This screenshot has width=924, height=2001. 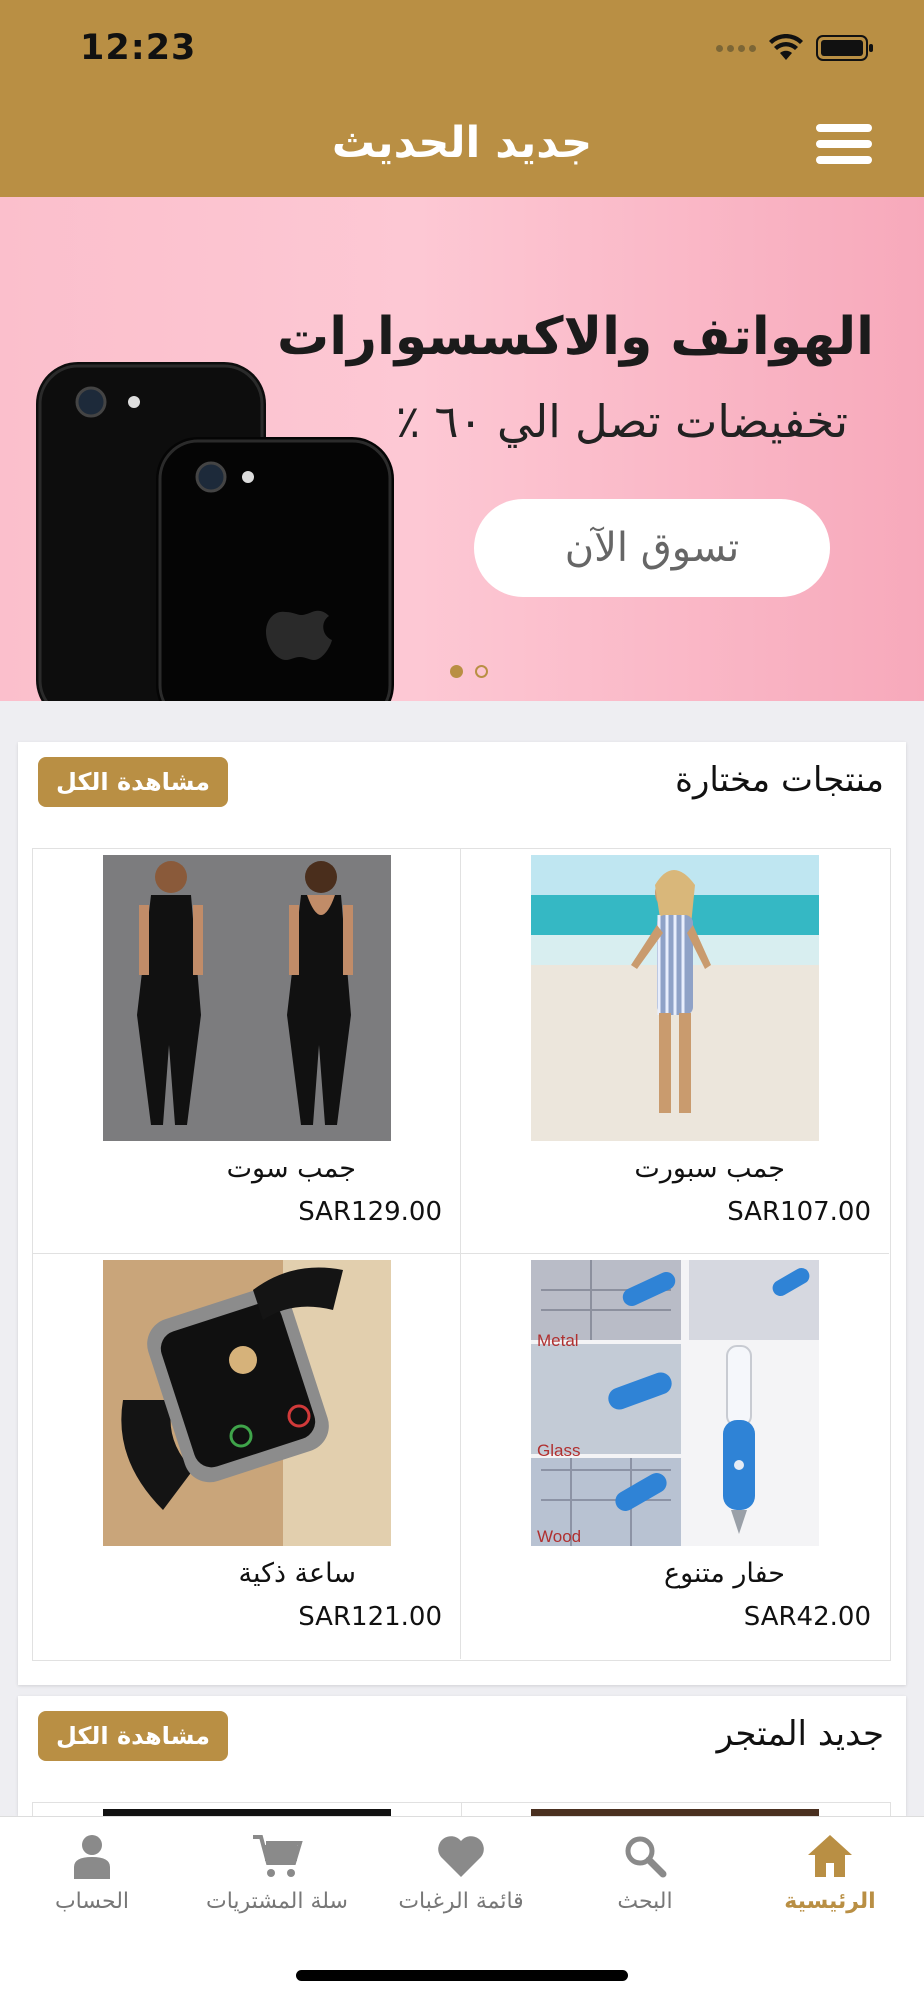 What do you see at coordinates (461, 1901) in the screenshot?
I see `tab-label: قائمة الرغبات` at bounding box center [461, 1901].